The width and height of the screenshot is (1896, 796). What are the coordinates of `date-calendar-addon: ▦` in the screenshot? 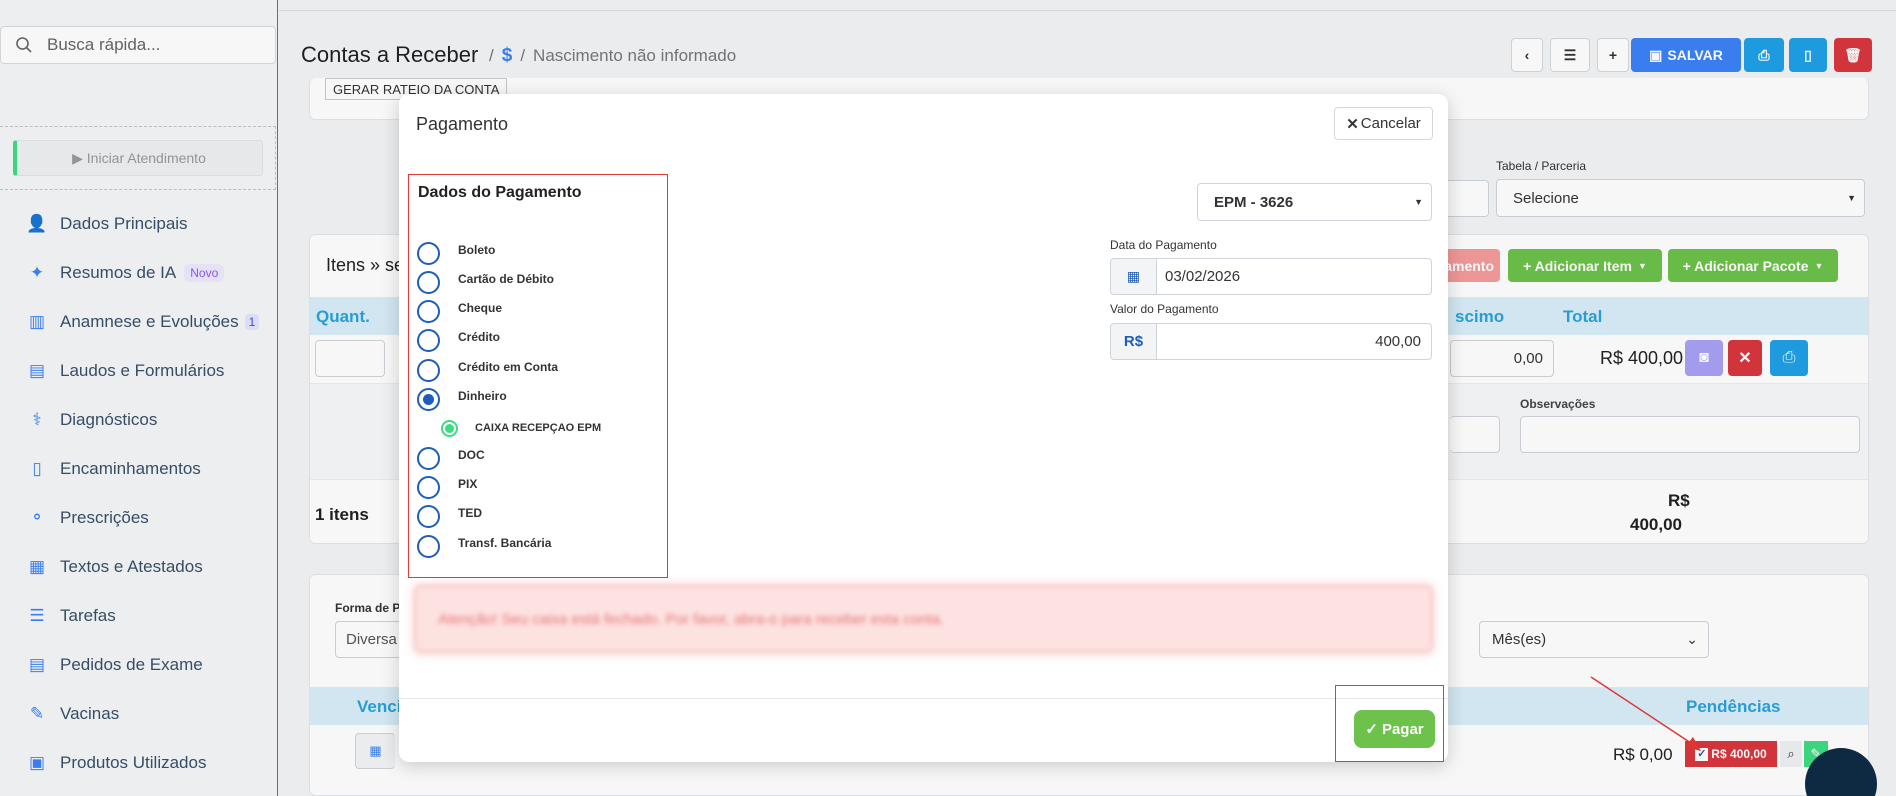 It's located at (1133, 276).